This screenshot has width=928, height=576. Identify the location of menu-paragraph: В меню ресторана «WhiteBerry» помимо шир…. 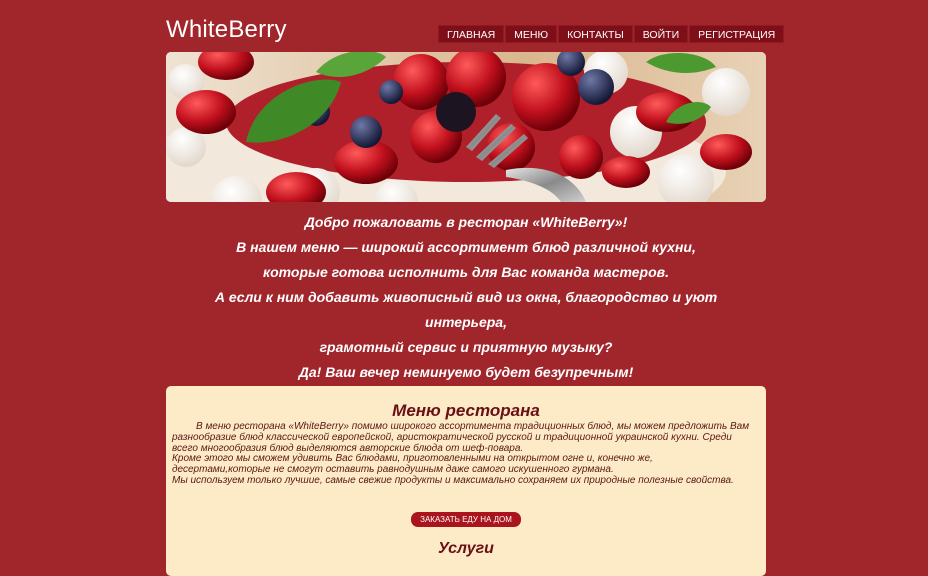
(461, 437).